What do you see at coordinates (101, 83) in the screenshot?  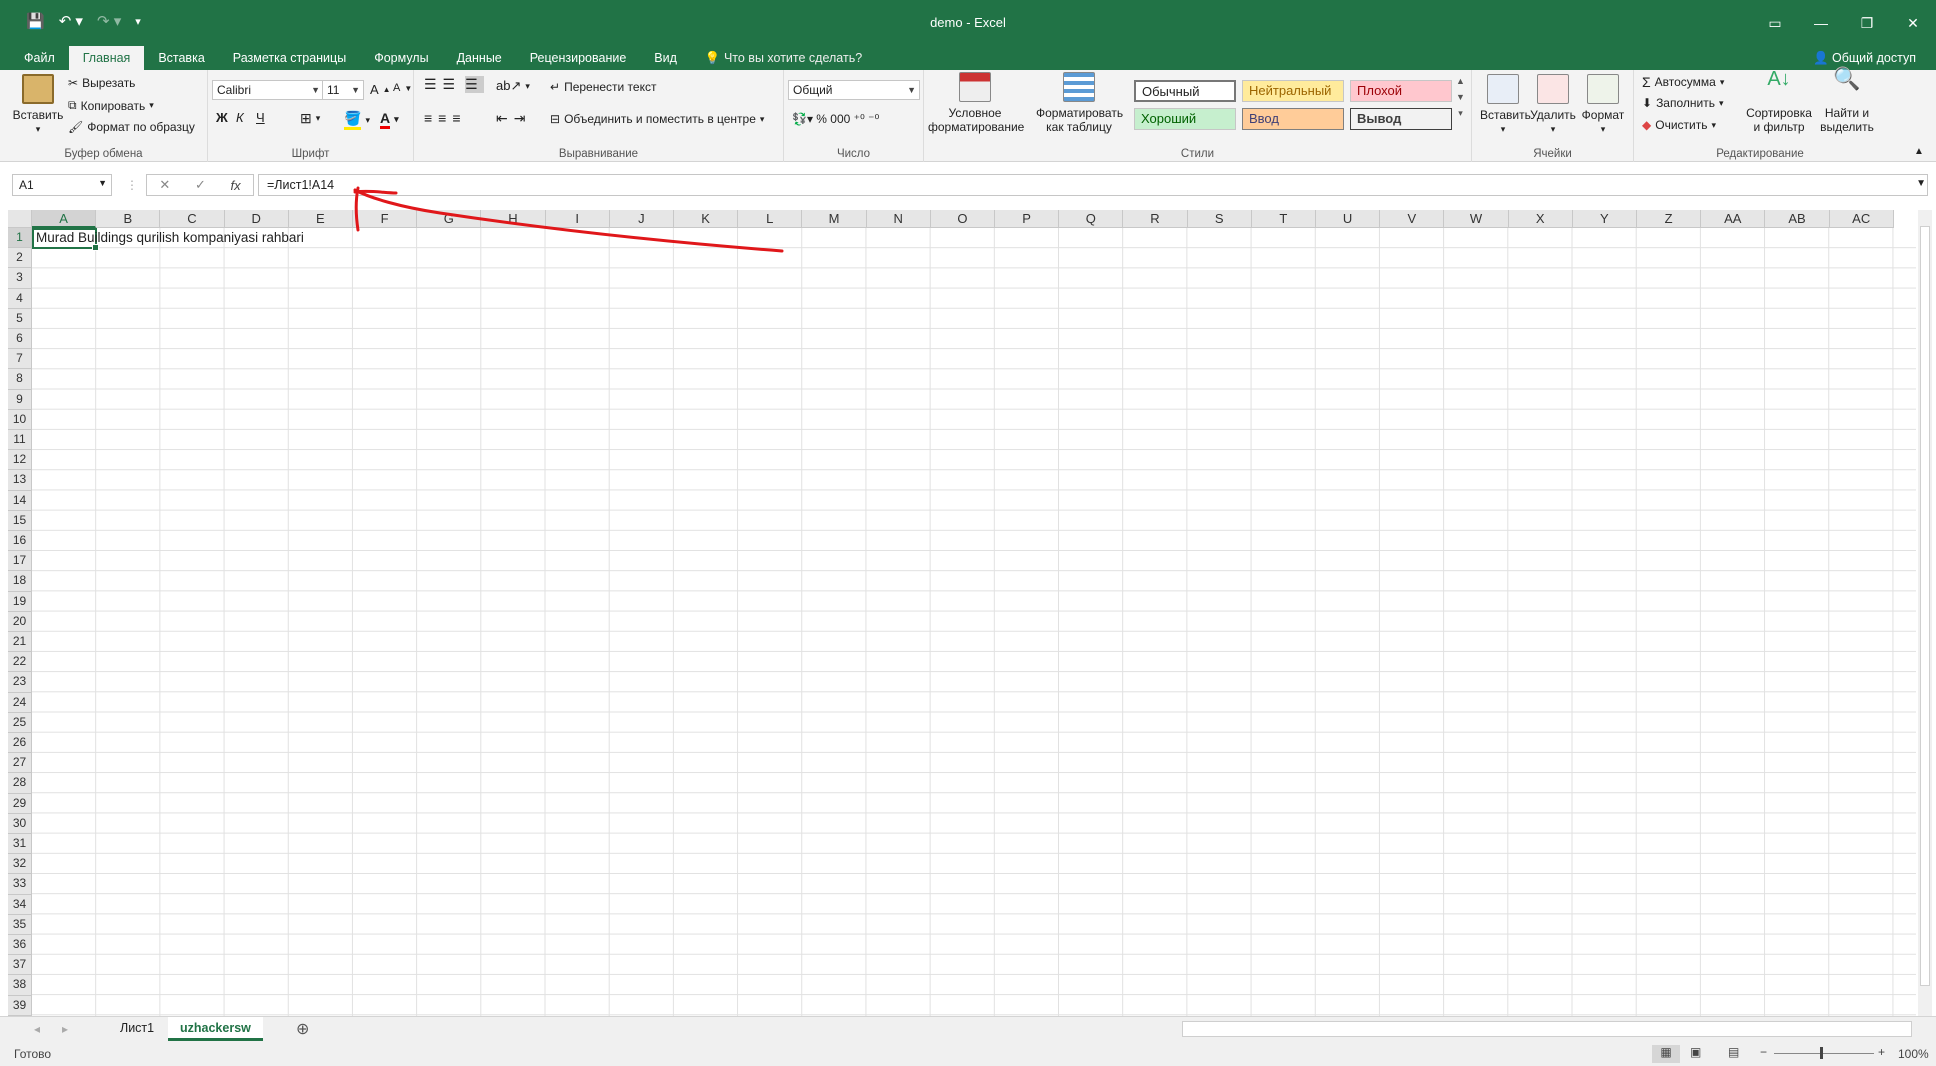 I see `cut-button: ✂ Вырезать` at bounding box center [101, 83].